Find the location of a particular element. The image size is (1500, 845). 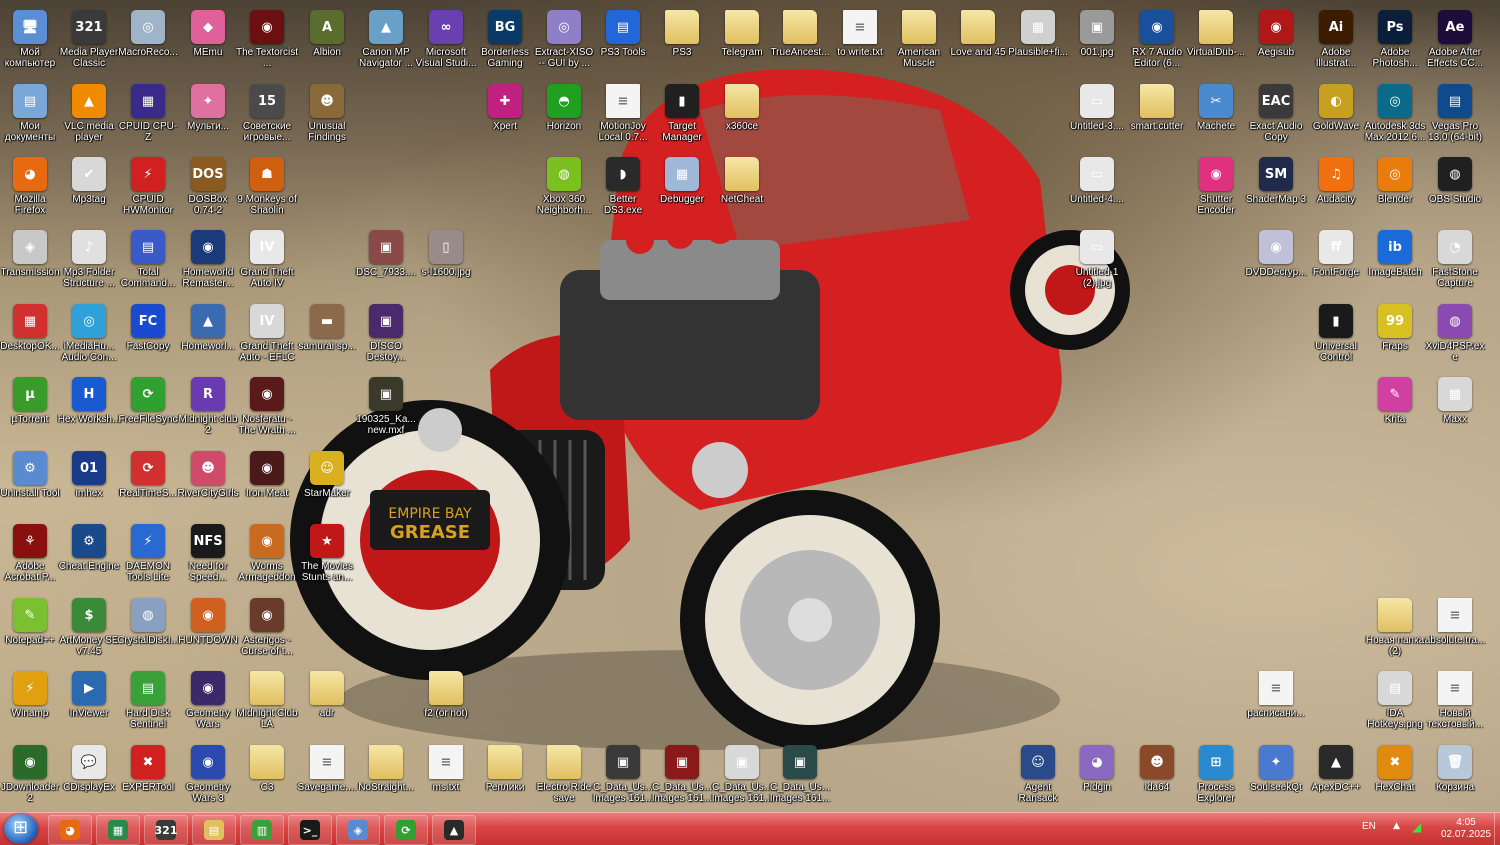

desktop-icon: R Midnight club 2 is located at coordinates (208, 408).